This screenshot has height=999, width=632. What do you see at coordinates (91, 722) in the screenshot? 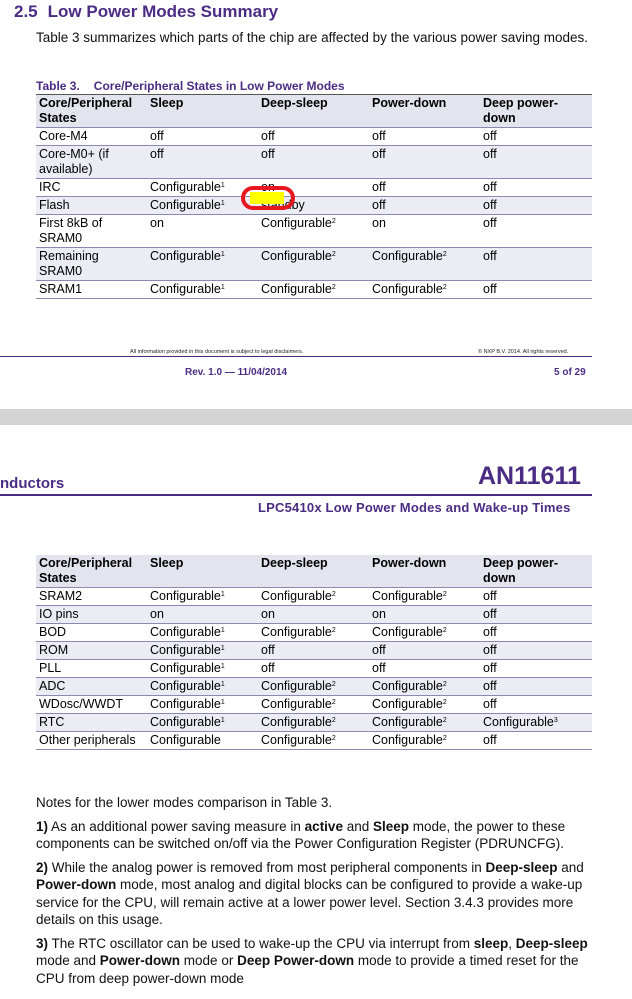
I see `table-cell: RTC` at bounding box center [91, 722].